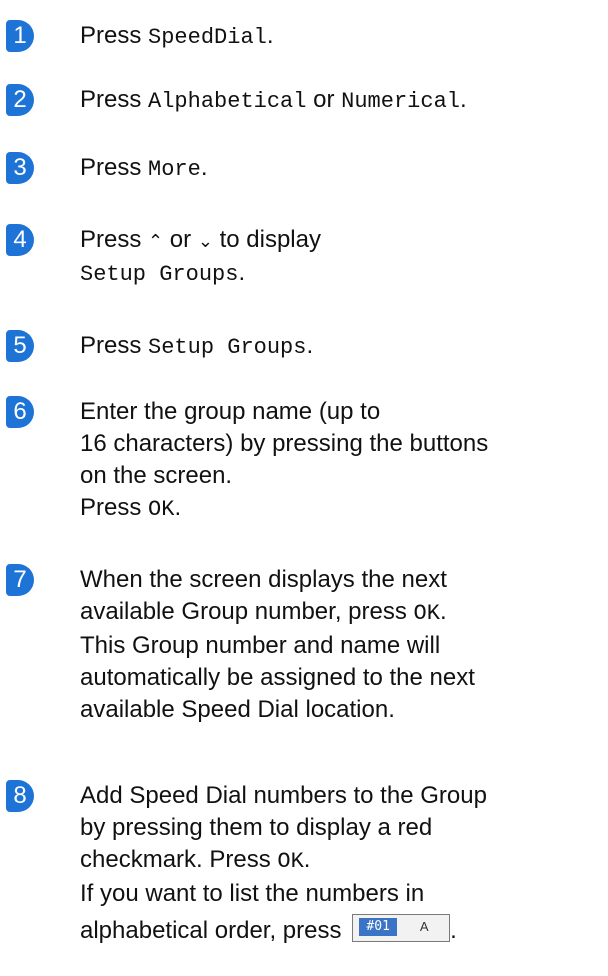 The width and height of the screenshot is (608, 976). Describe the element at coordinates (207, 37) in the screenshot. I see `button-name: SpeedDial` at that location.